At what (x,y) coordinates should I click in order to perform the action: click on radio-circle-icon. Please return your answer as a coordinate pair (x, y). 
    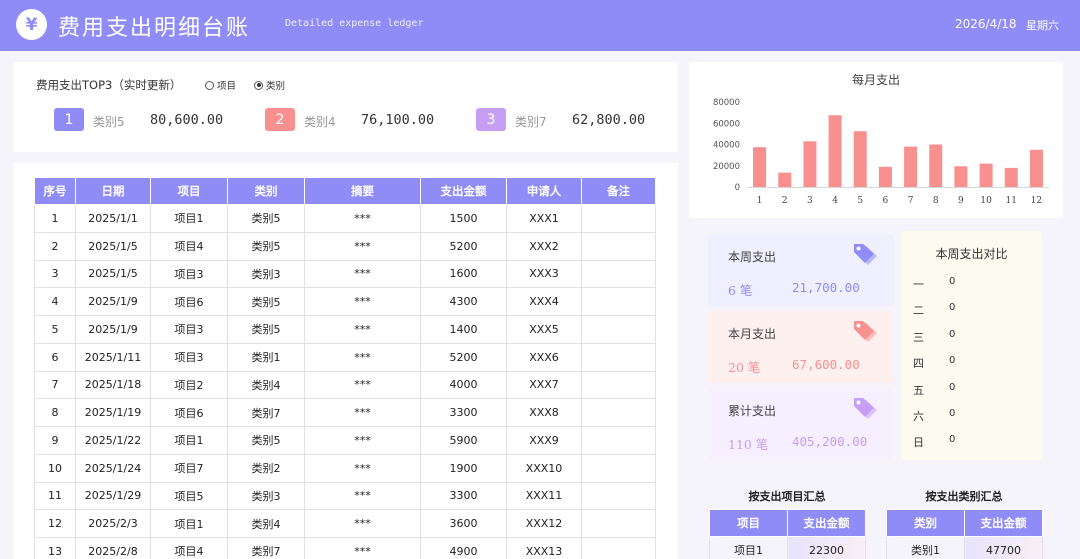
    Looking at the image, I should click on (209, 85).